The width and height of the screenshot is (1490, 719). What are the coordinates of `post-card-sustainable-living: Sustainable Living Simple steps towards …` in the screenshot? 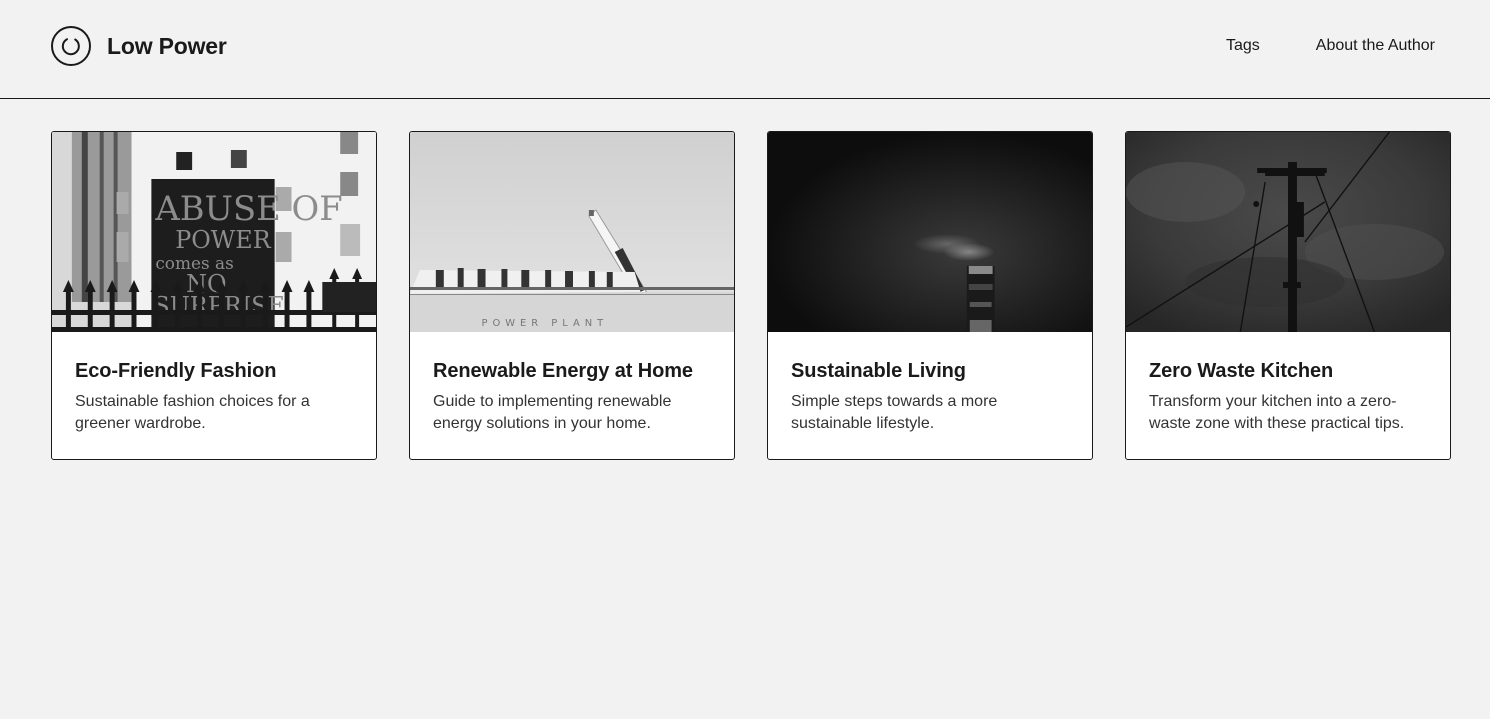 It's located at (930, 295).